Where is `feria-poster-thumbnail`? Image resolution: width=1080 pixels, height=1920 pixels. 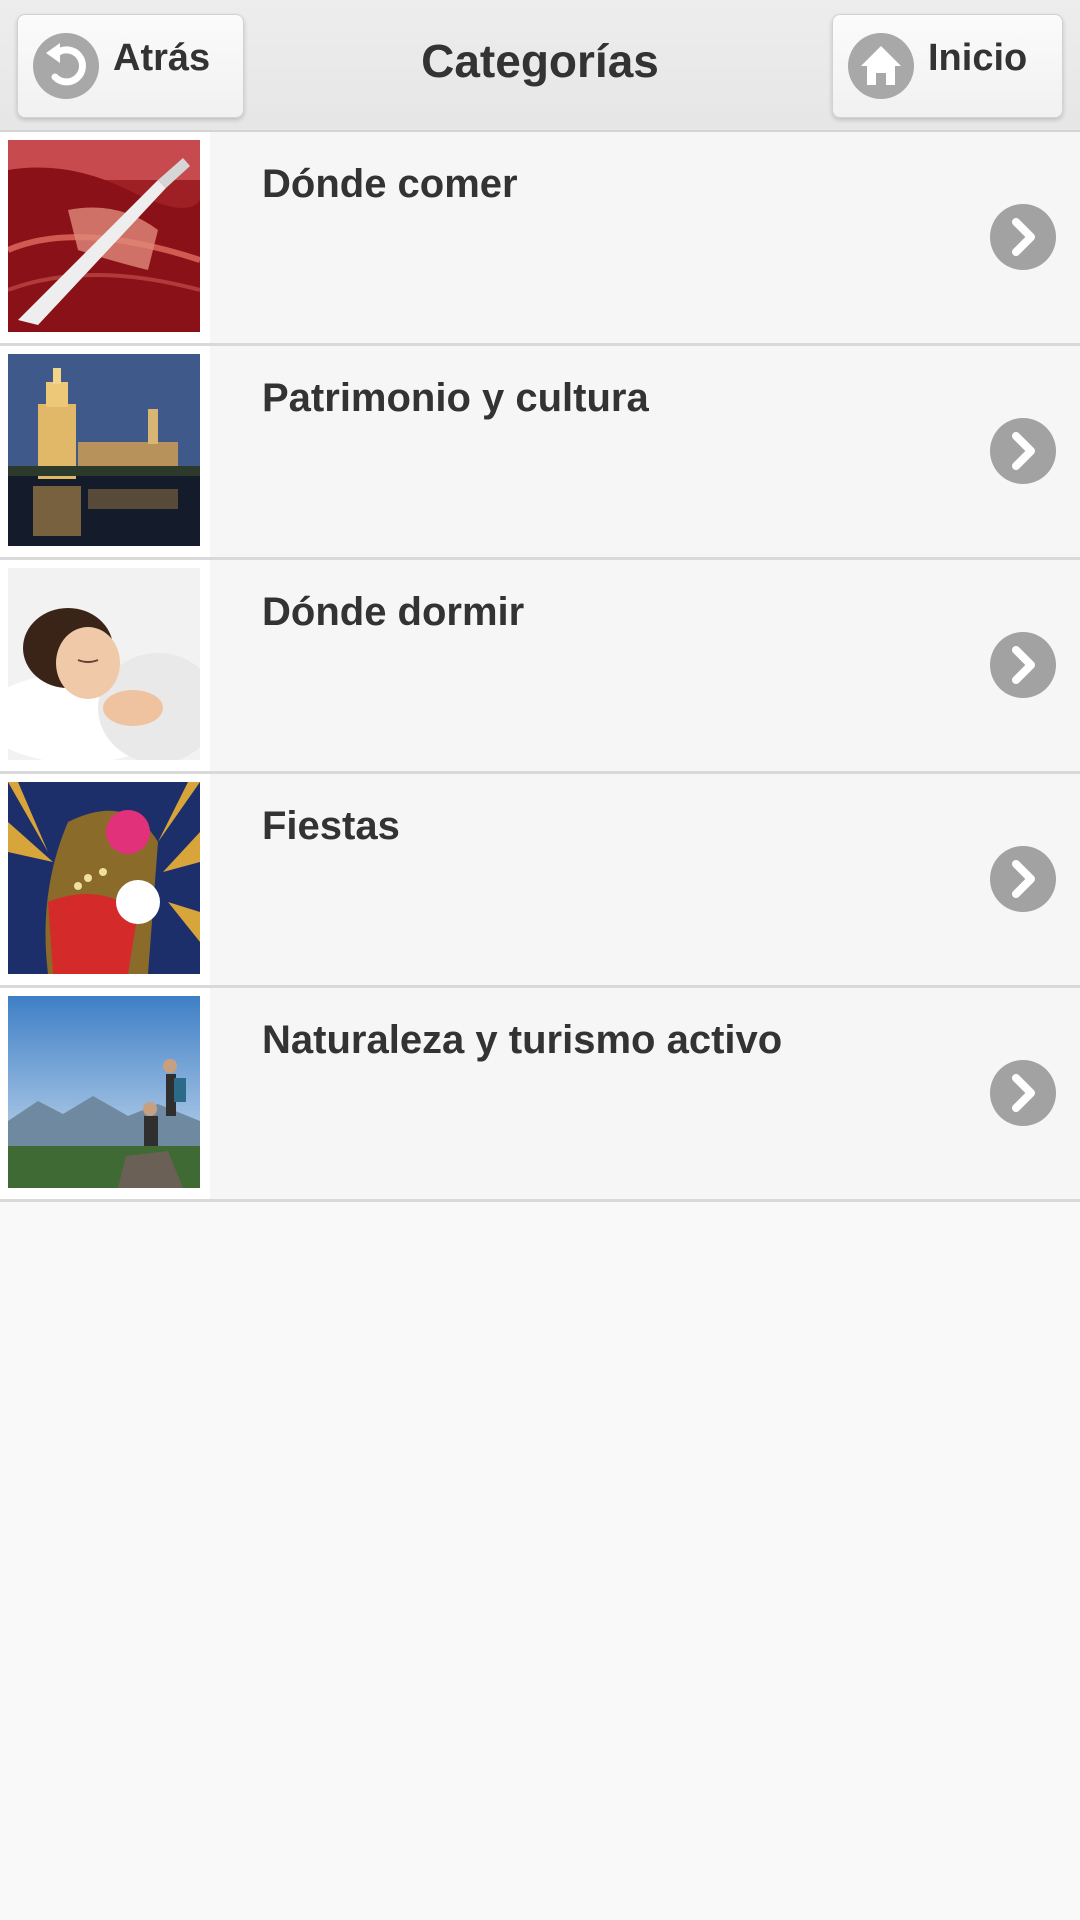 feria-poster-thumbnail is located at coordinates (104, 878).